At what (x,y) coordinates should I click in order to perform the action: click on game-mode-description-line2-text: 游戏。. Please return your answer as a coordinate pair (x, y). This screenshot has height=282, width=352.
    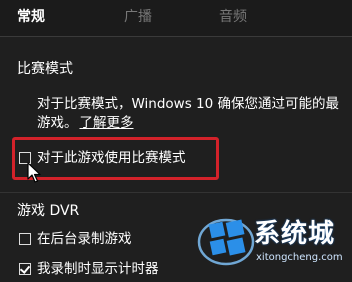
    Looking at the image, I should click on (57, 123).